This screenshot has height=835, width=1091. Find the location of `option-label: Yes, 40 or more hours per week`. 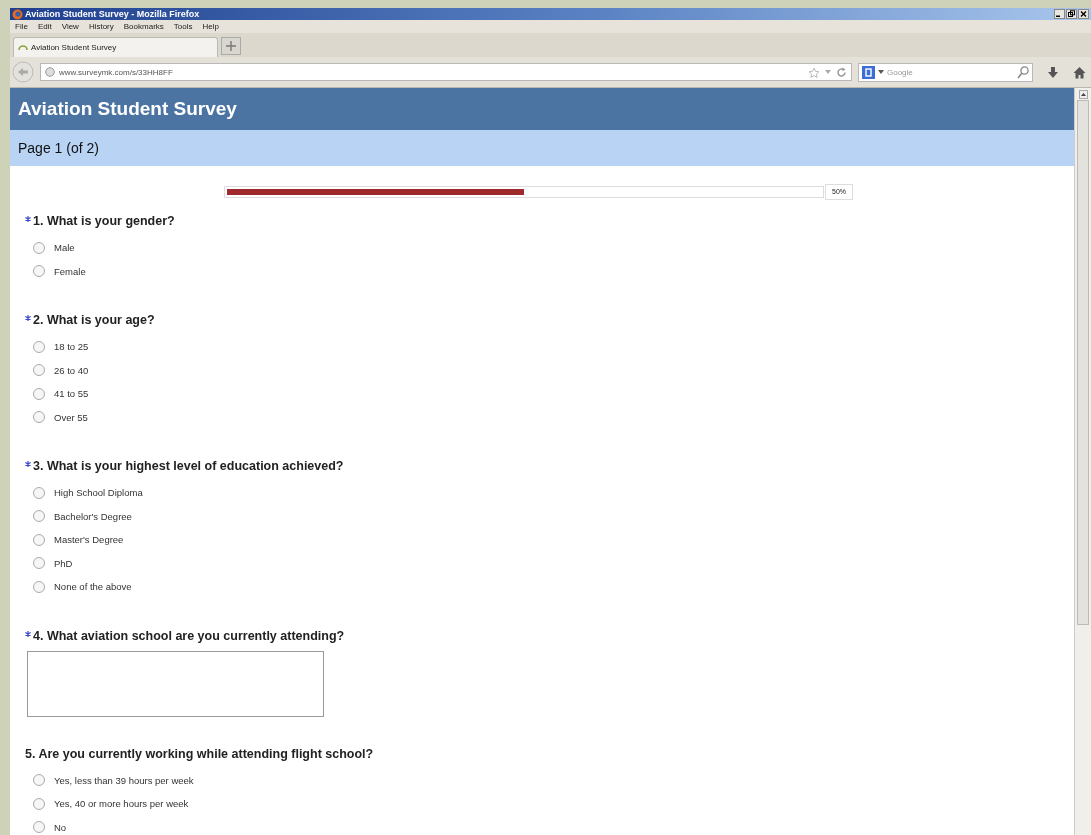

option-label: Yes, 40 or more hours per week is located at coordinates (121, 804).